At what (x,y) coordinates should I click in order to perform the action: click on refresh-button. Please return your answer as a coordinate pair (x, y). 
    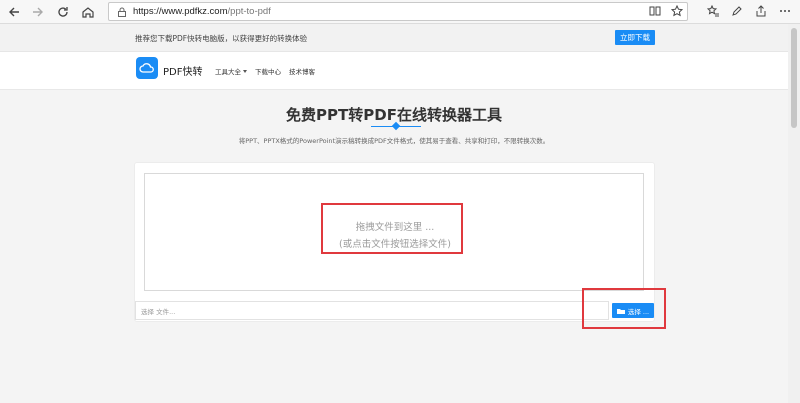
    Looking at the image, I should click on (63, 12).